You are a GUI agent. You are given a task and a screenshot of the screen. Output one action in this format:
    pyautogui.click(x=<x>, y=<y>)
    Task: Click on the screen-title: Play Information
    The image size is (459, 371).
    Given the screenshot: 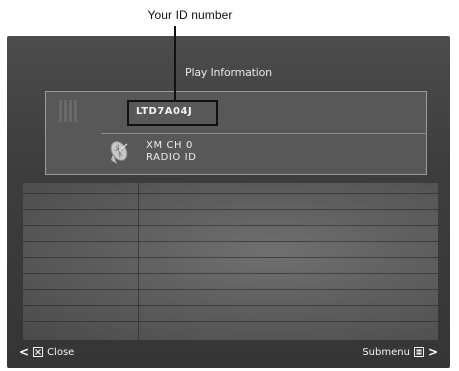 What is the action you would take?
    pyautogui.click(x=228, y=72)
    